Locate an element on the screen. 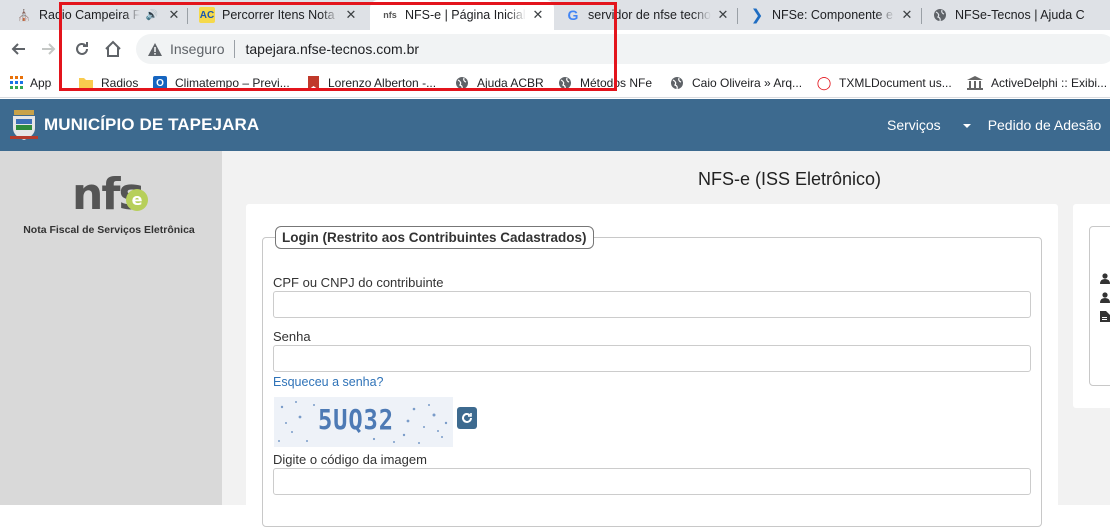  tab-title: NFS-e | Página Inicial is located at coordinates (465, 15).